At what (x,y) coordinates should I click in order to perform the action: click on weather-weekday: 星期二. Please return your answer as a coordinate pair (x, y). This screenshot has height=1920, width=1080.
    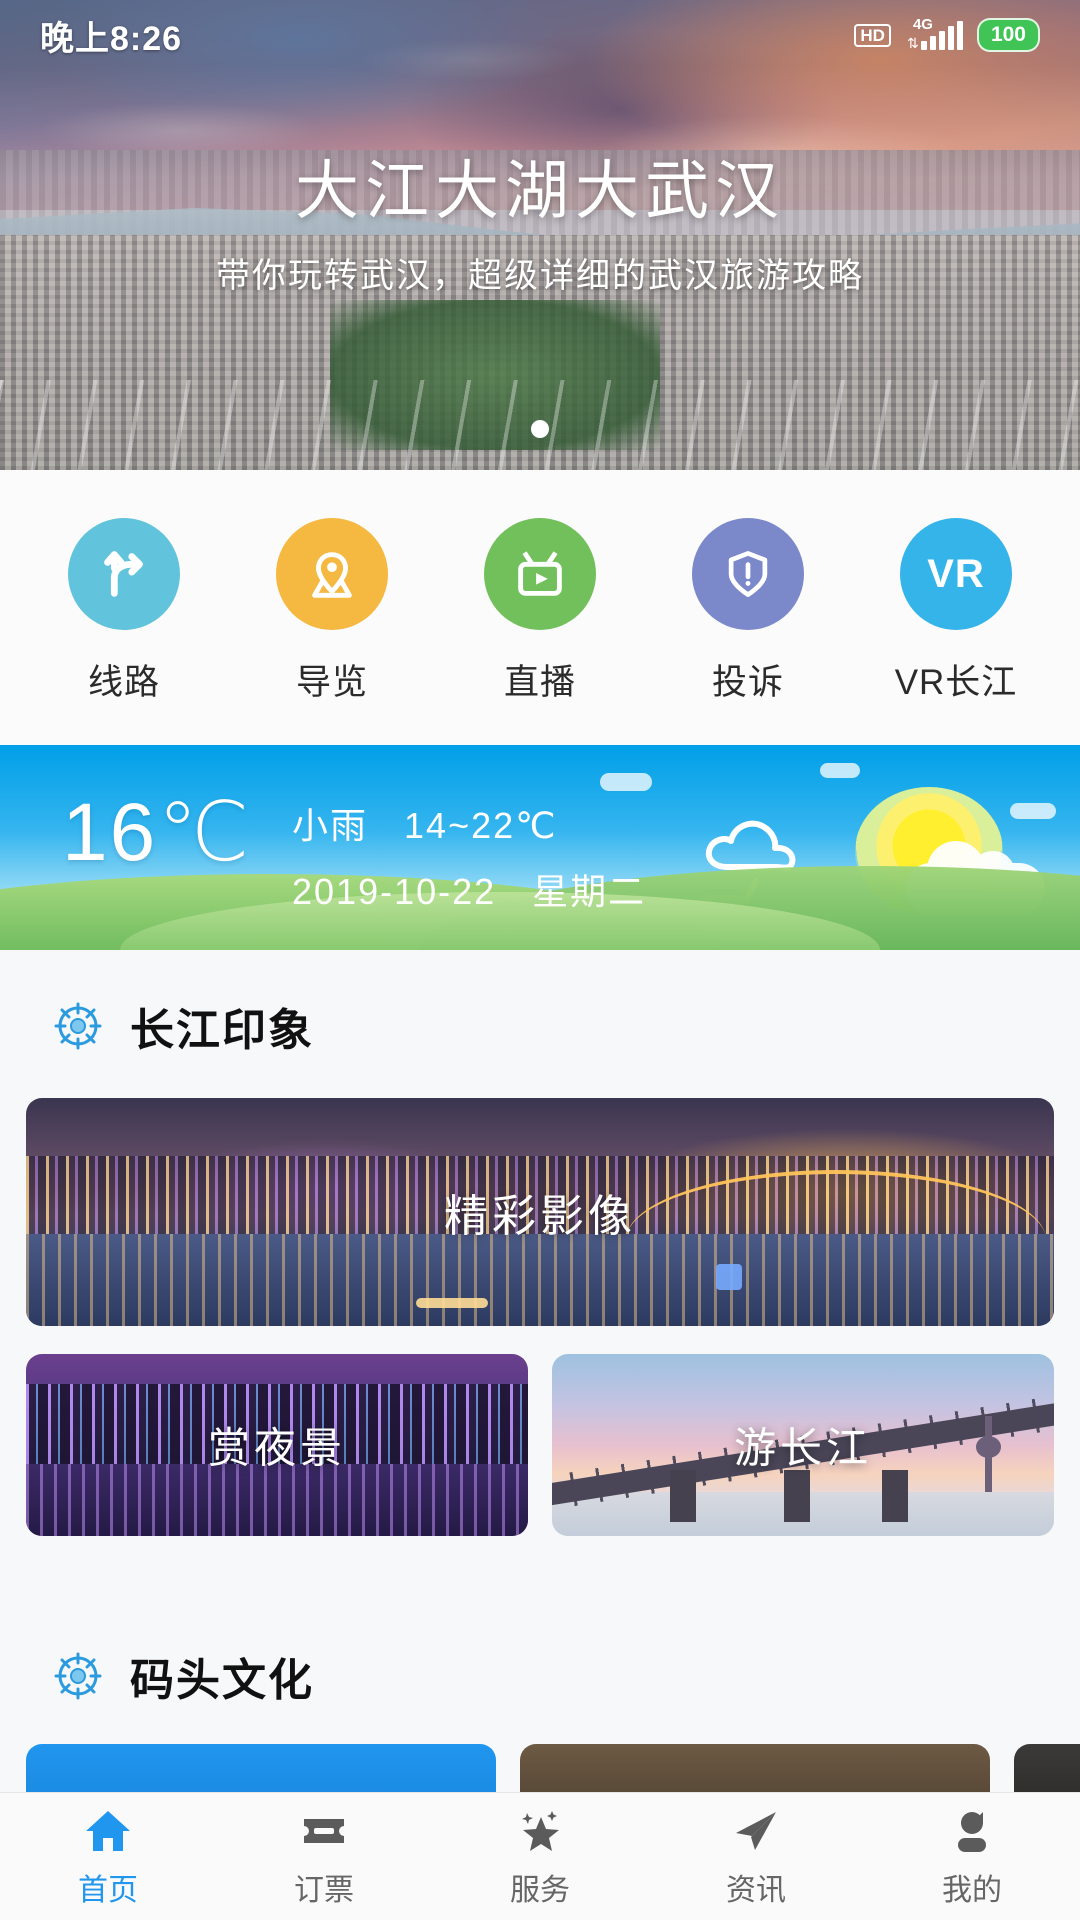
    Looking at the image, I should click on (589, 891).